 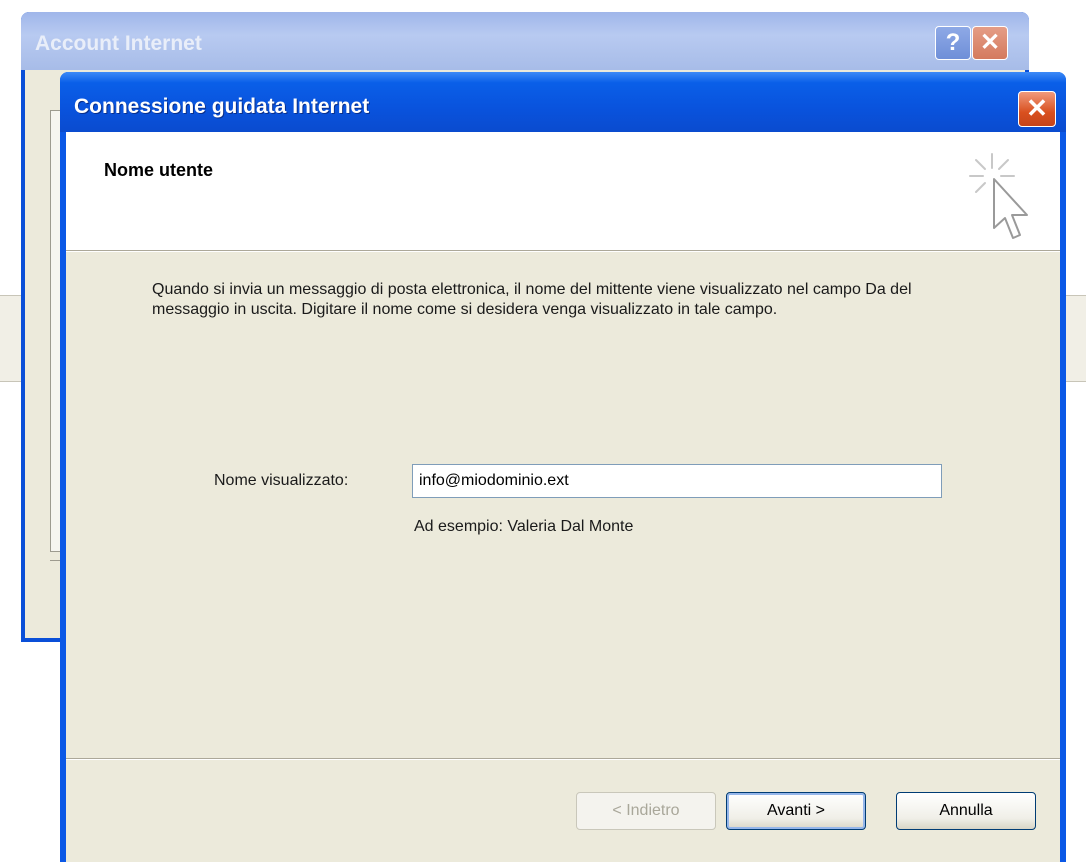 What do you see at coordinates (563, 191) in the screenshot?
I see `wizard-header-panel: Nome utente` at bounding box center [563, 191].